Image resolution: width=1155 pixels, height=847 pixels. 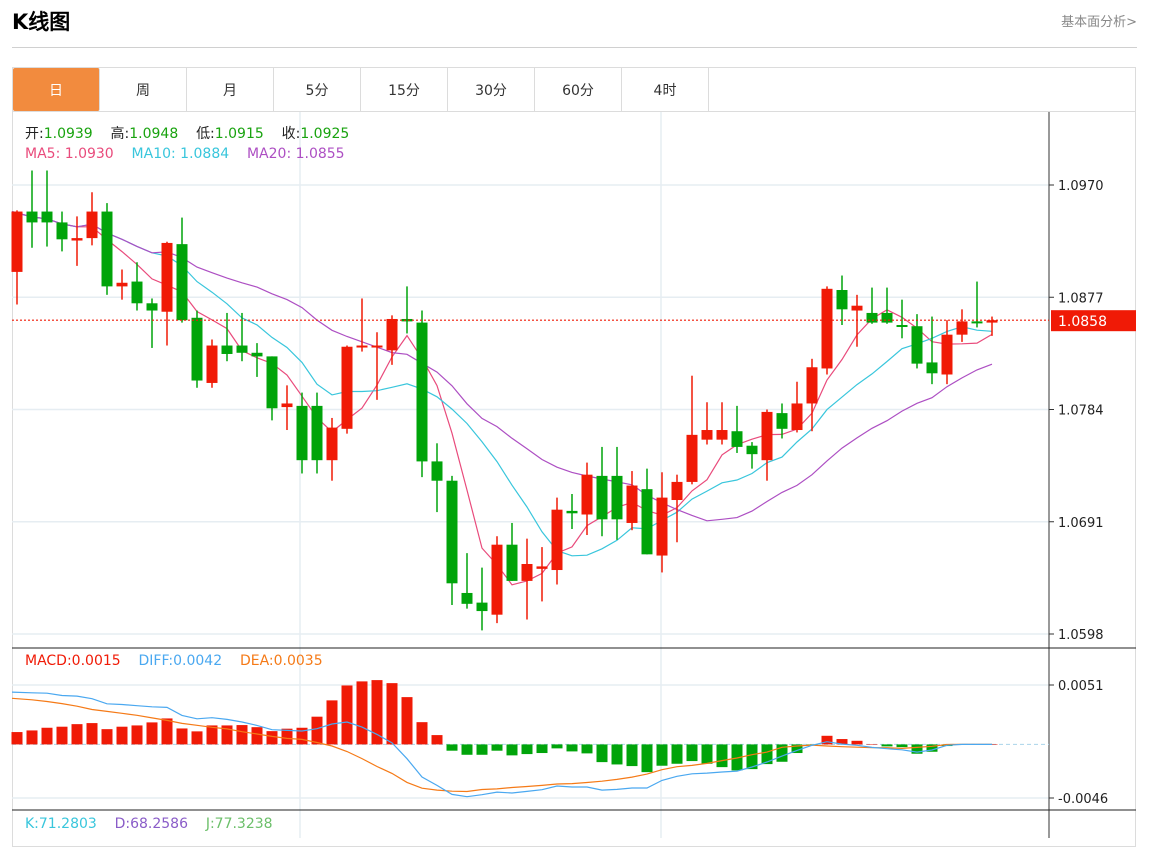 I want to click on open-value: 1.0939, so click(x=68, y=134).